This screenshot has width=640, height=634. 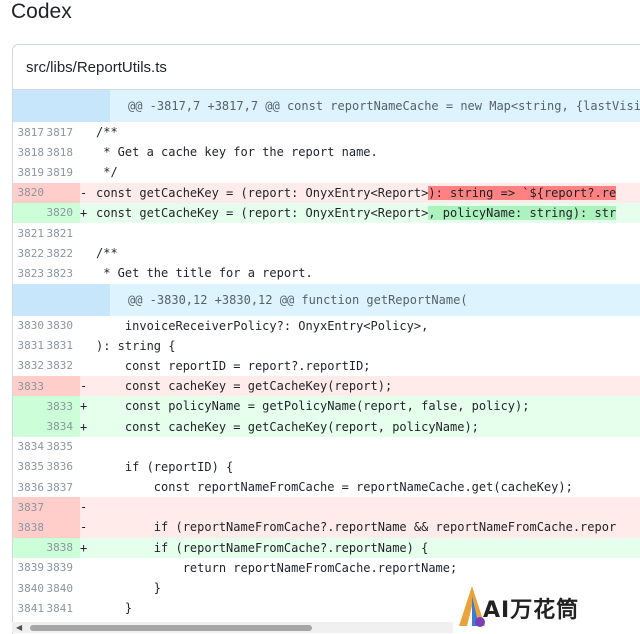 What do you see at coordinates (31, 507) in the screenshot?
I see `old-line-number: 3837` at bounding box center [31, 507].